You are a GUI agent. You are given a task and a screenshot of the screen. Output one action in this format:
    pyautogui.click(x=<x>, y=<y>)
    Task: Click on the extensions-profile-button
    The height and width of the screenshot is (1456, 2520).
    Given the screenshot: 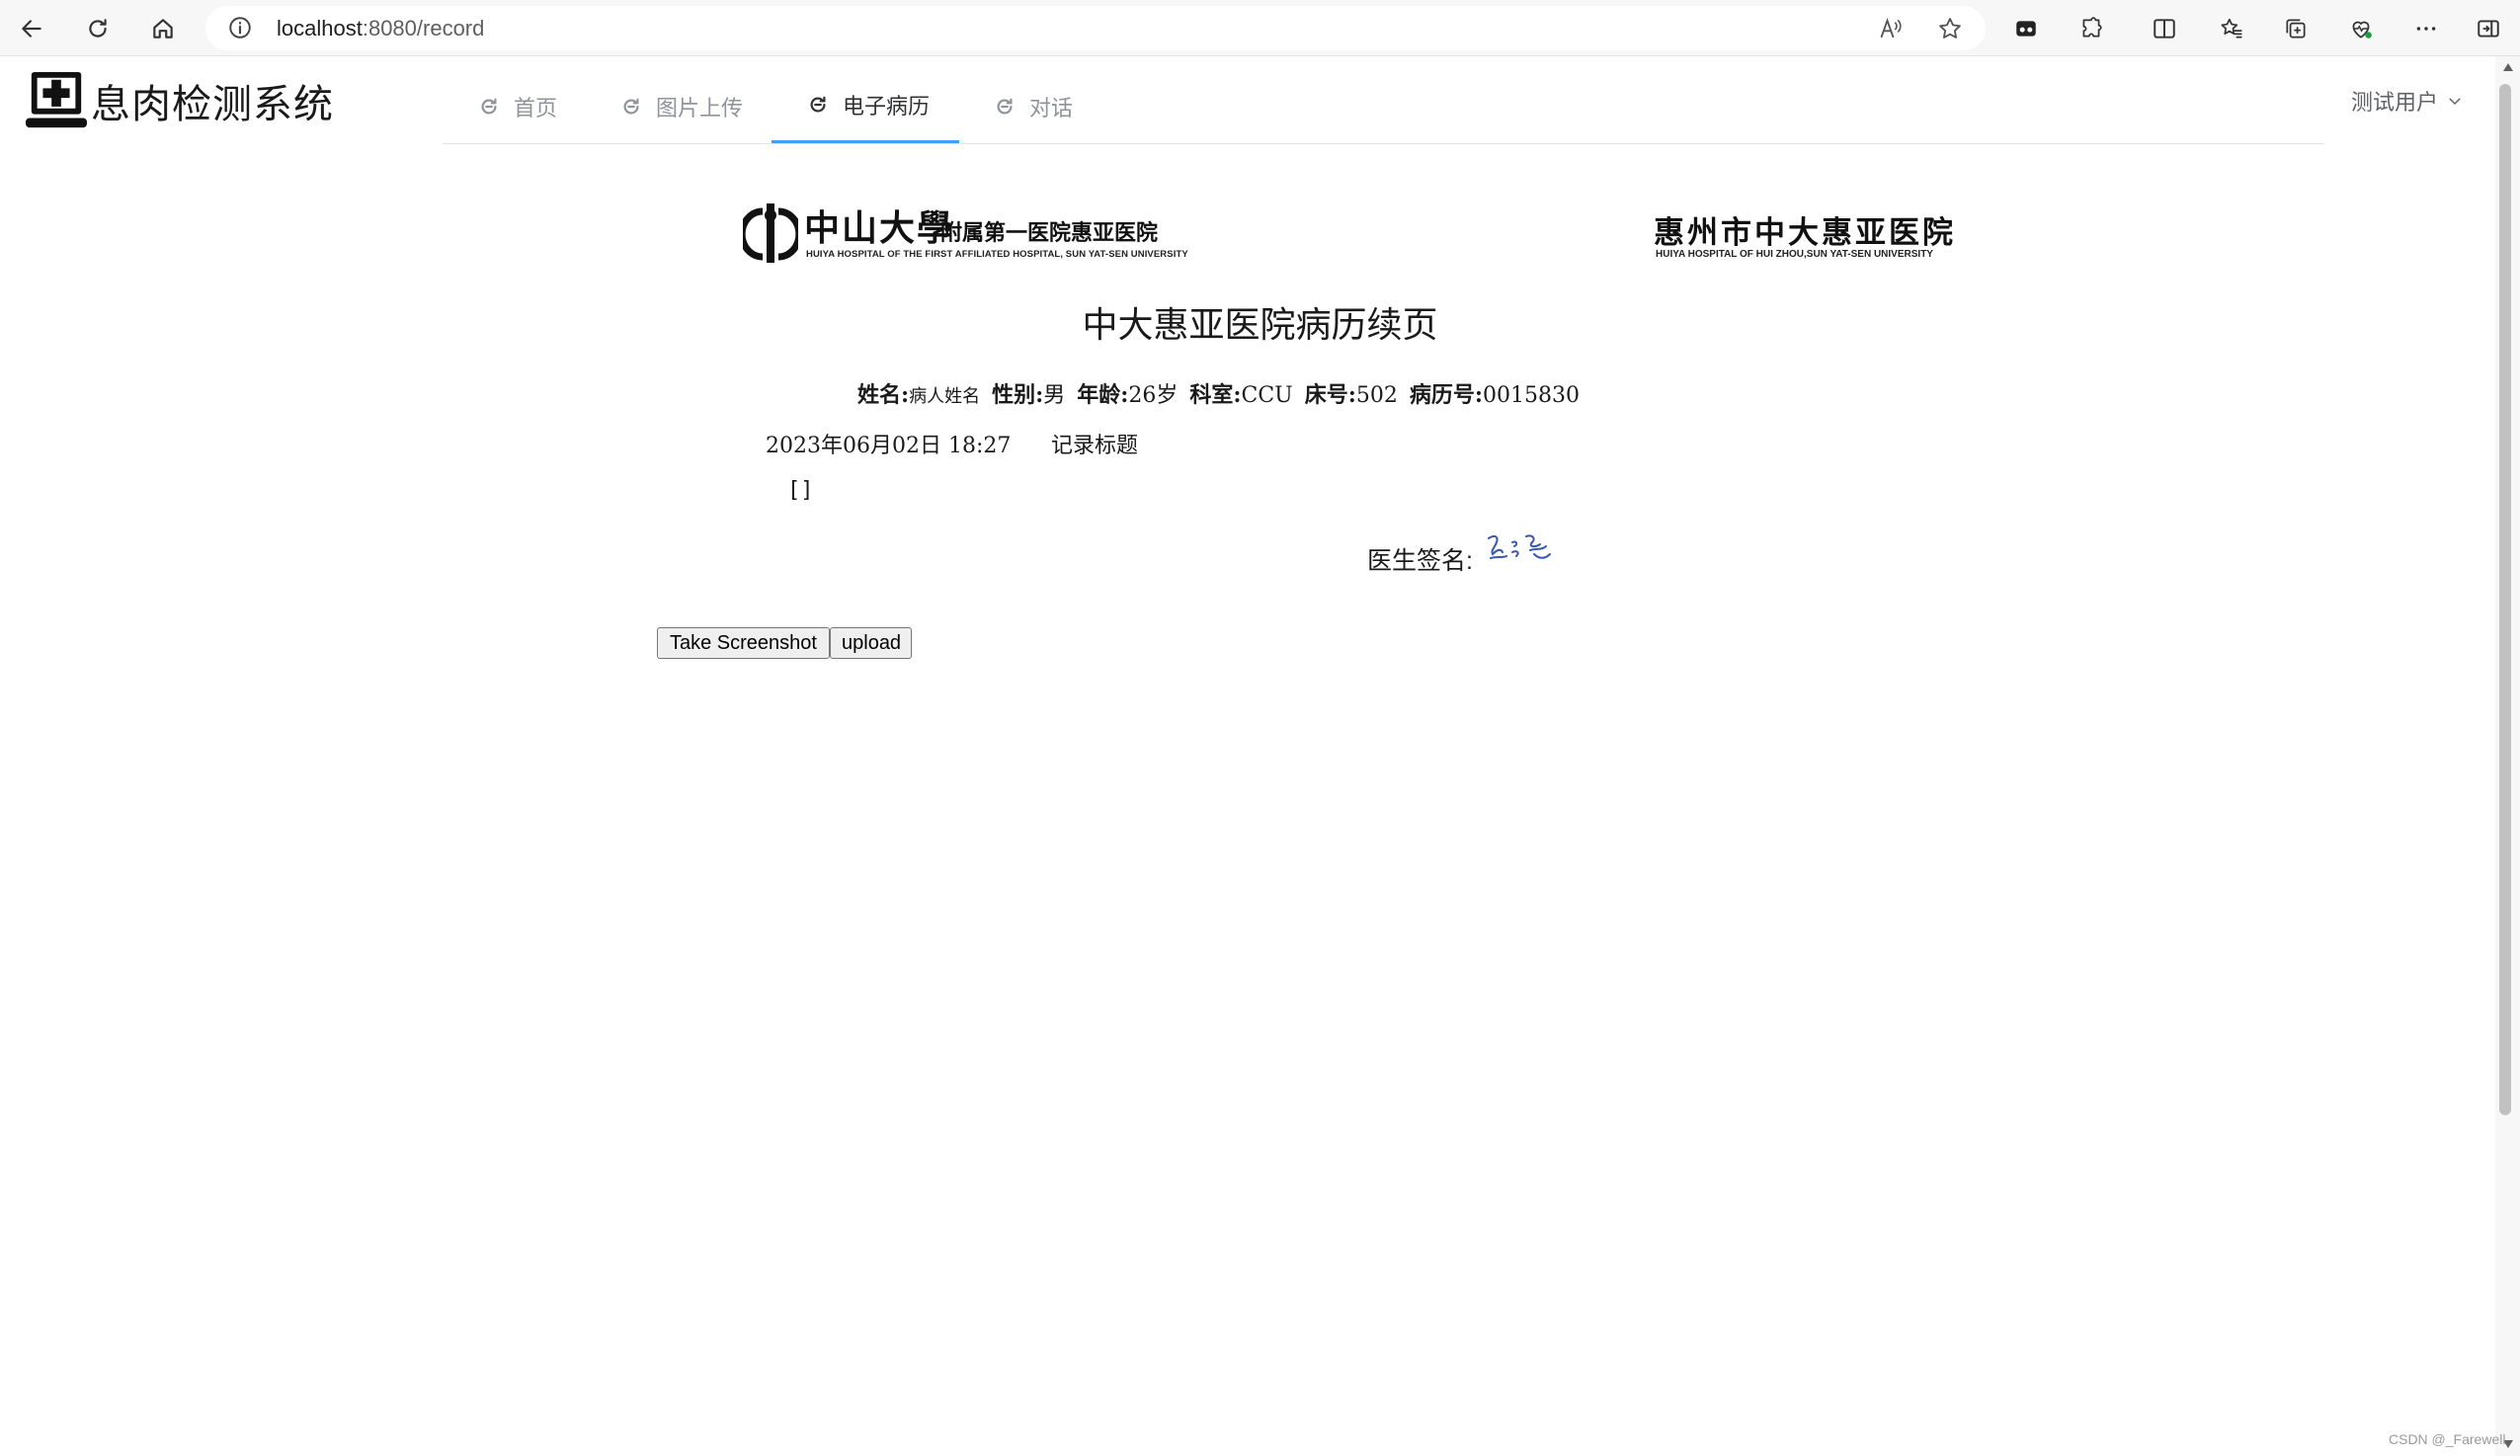 What is the action you would take?
    pyautogui.click(x=2026, y=28)
    